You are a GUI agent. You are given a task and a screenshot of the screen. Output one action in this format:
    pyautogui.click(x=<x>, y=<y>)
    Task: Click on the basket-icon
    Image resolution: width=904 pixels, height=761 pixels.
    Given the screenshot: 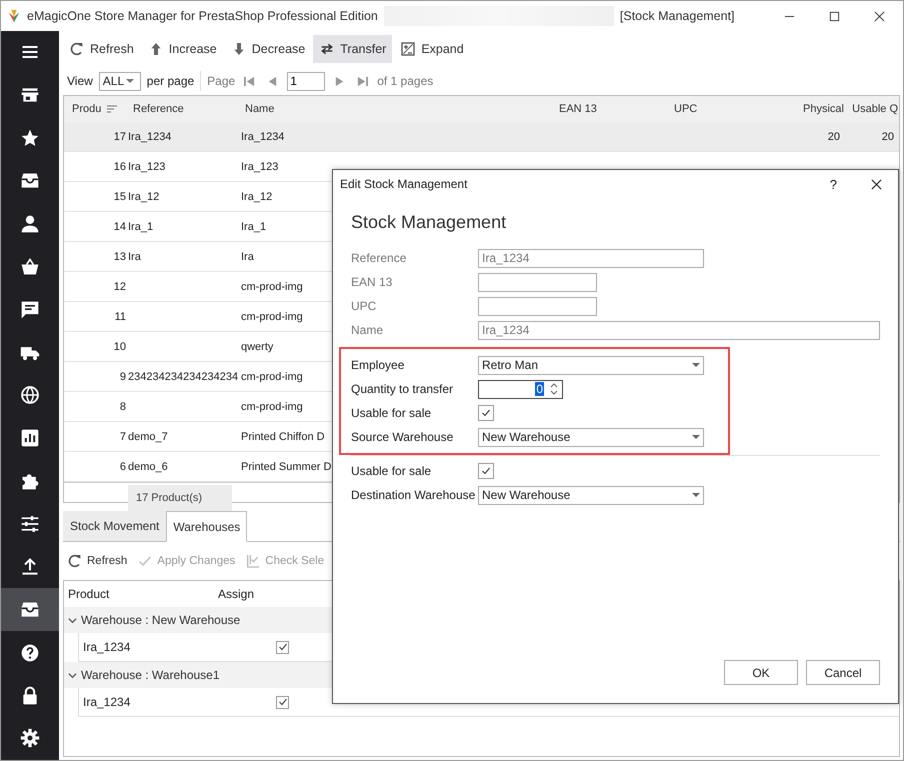 What is the action you would take?
    pyautogui.click(x=30, y=266)
    